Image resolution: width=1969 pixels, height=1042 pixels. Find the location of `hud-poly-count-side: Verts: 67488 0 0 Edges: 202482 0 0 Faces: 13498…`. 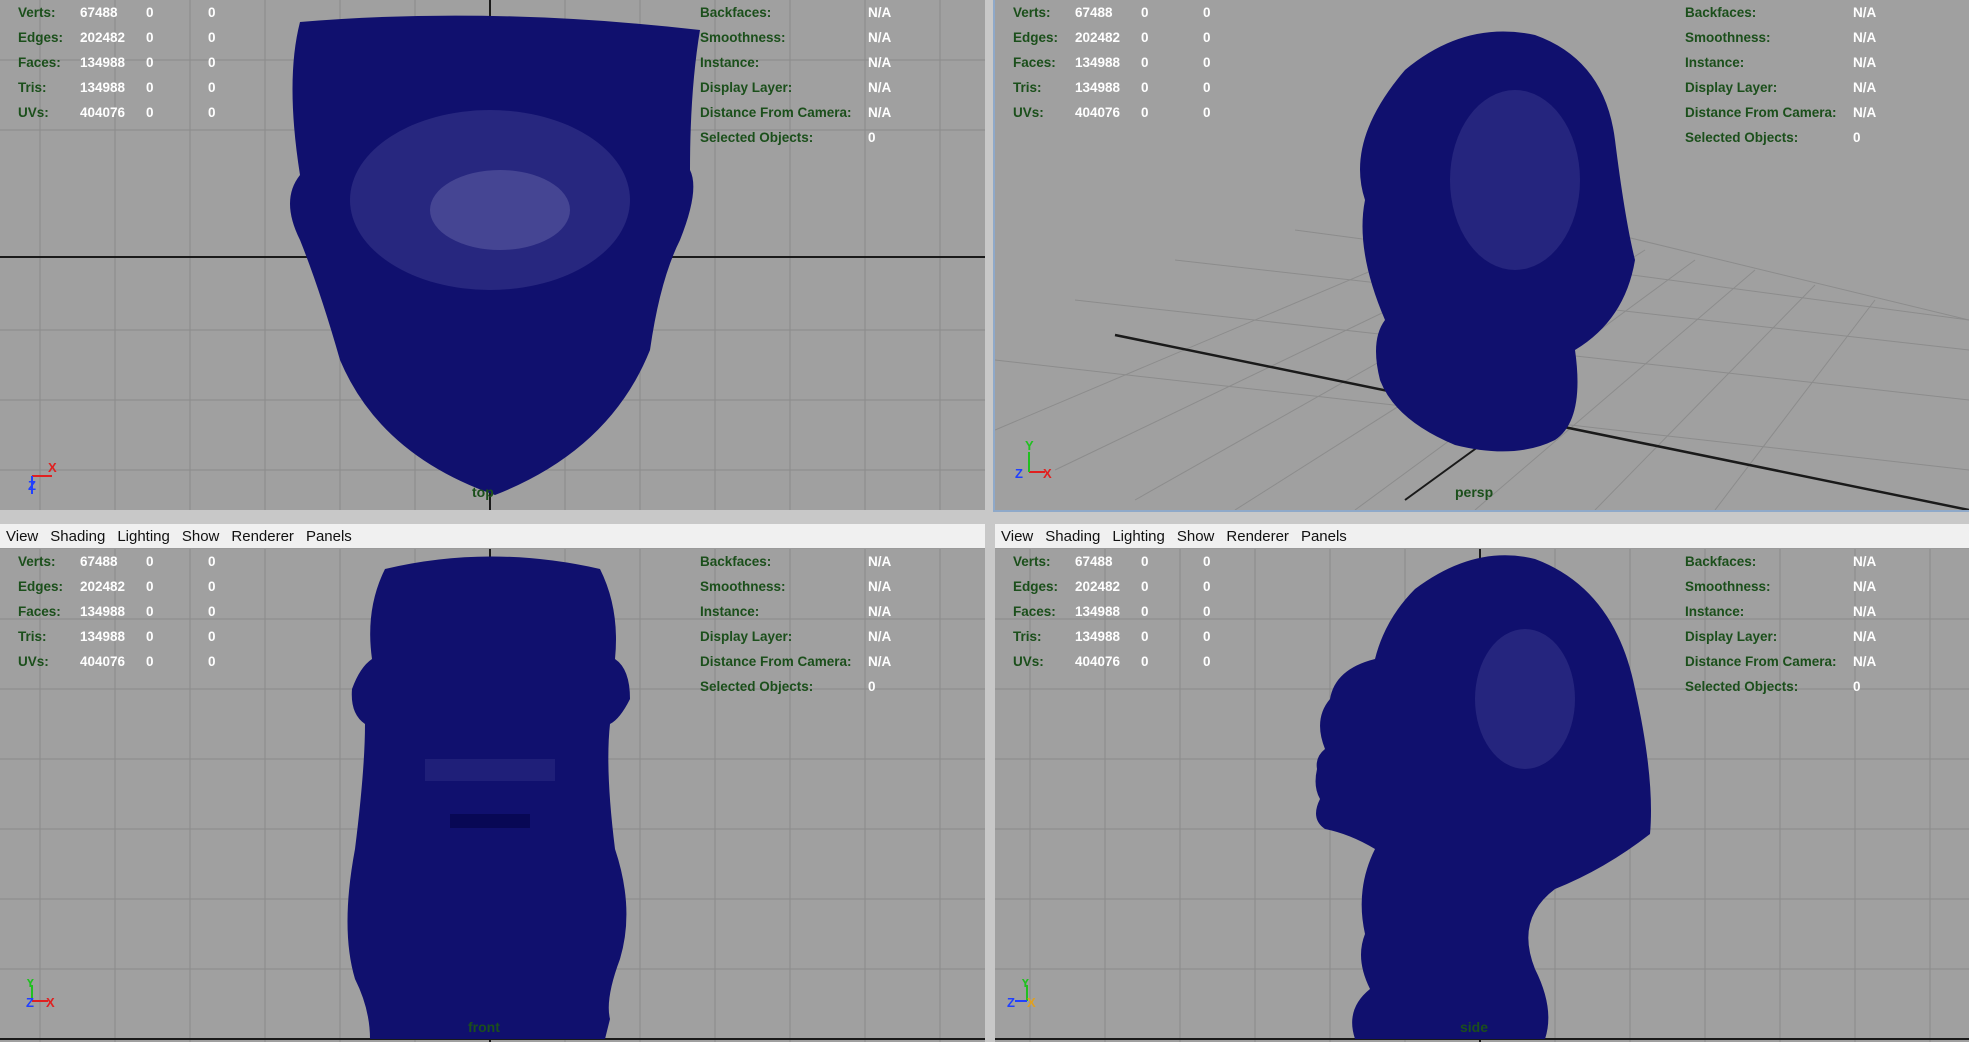

hud-poly-count-side: Verts: 67488 0 0 Edges: 202482 0 0 Faces: 13498… is located at coordinates (1112, 611).